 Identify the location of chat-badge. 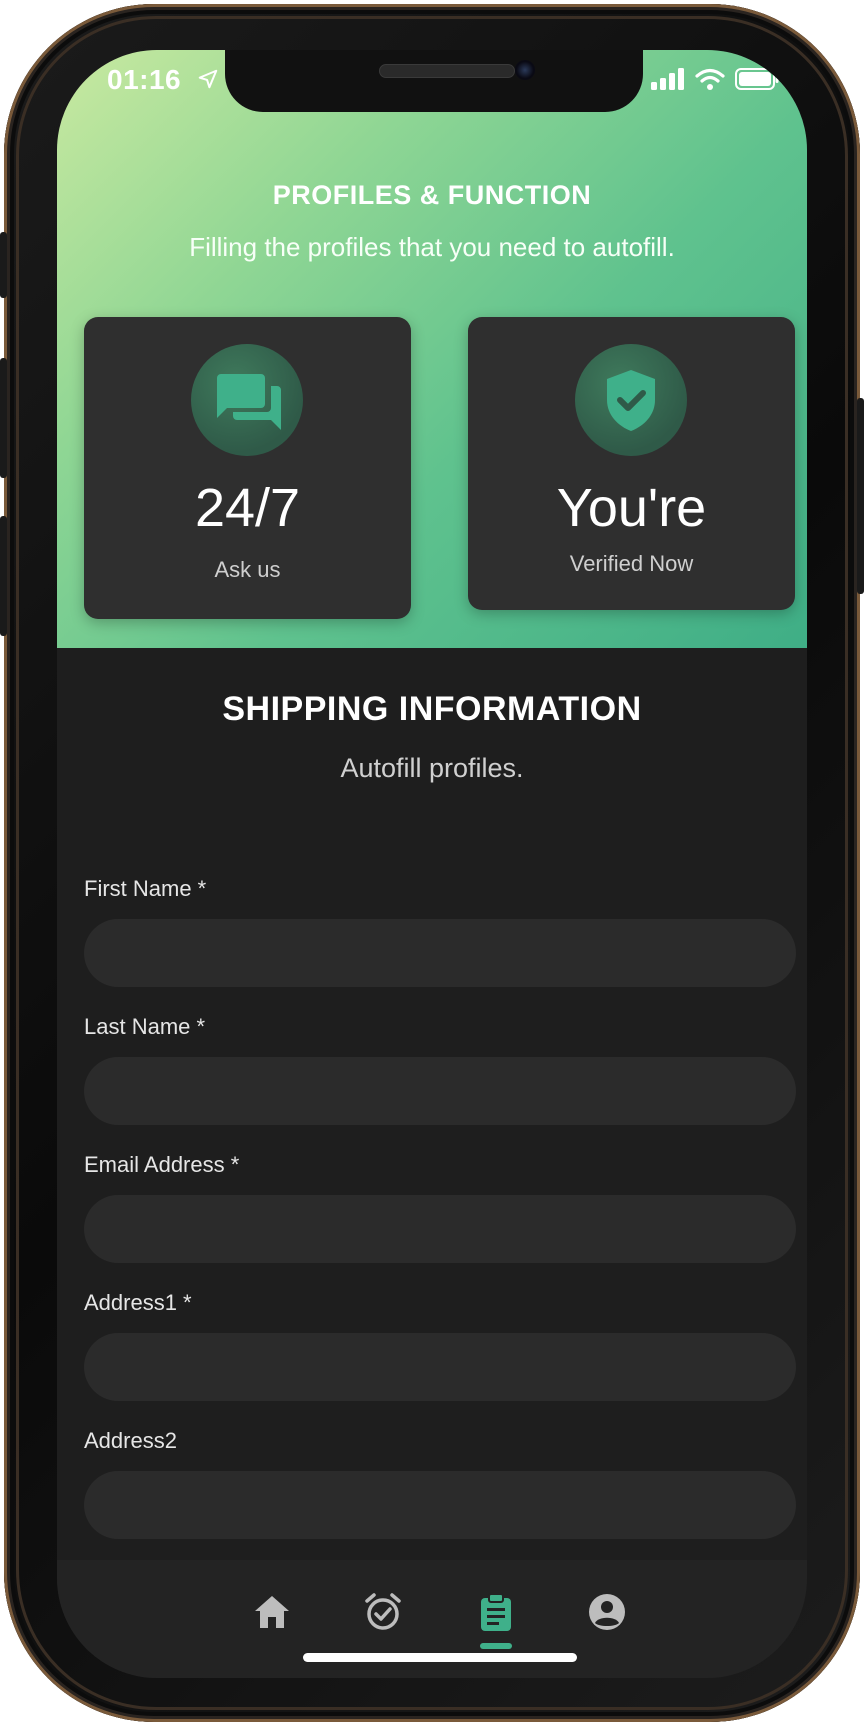
(247, 400).